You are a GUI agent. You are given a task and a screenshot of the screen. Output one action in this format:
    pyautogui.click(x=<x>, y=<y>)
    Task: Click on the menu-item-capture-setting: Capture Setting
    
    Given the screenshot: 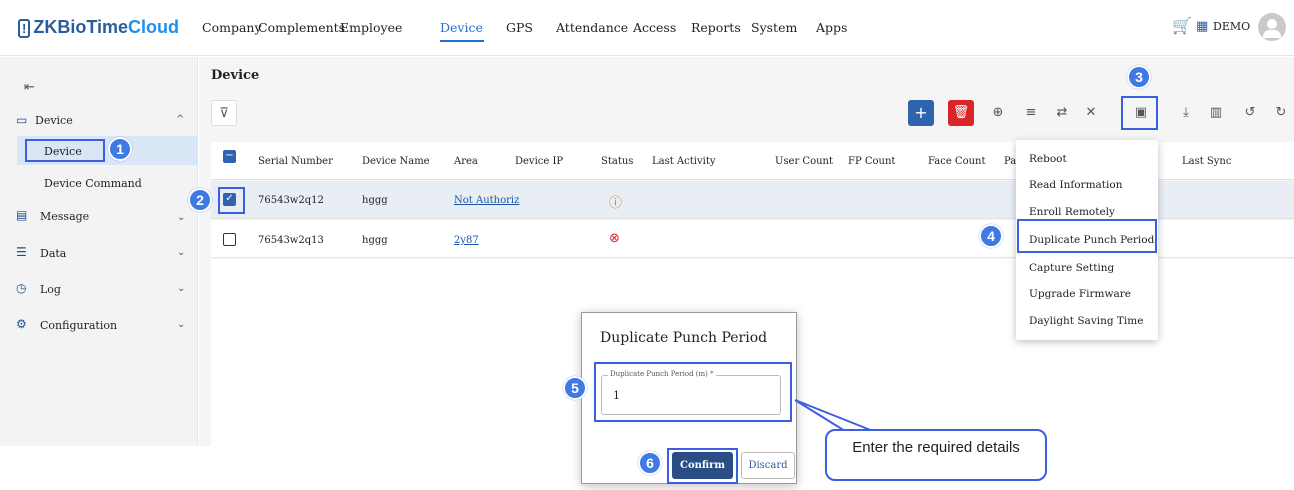 What is the action you would take?
    pyautogui.click(x=1071, y=268)
    